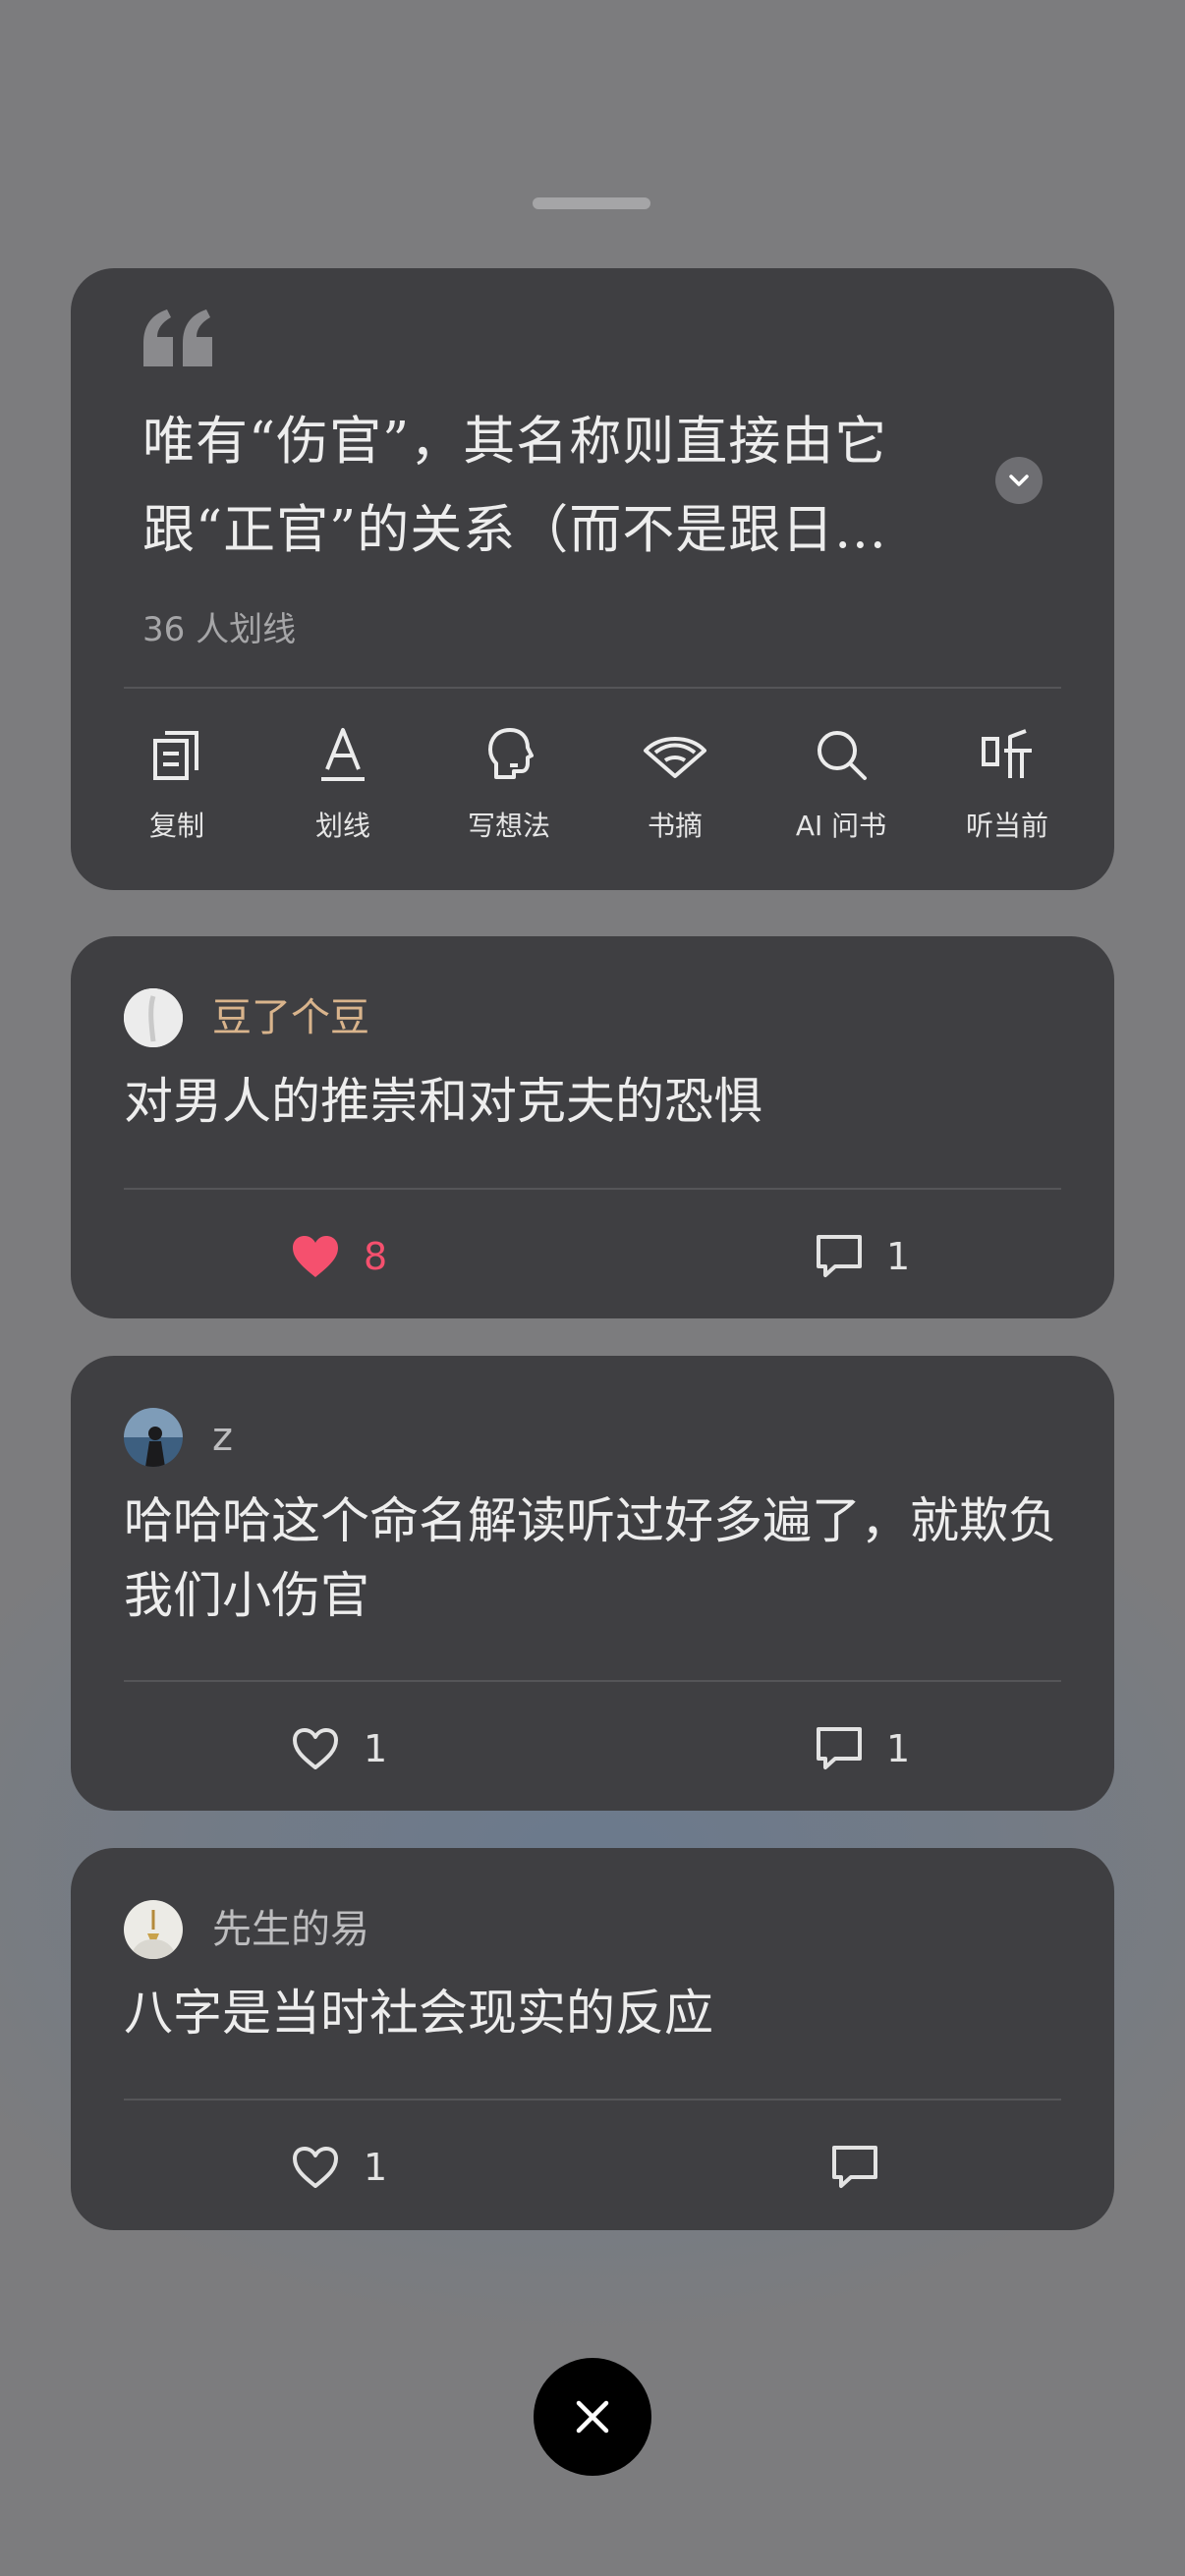 The width and height of the screenshot is (1185, 2576). Describe the element at coordinates (290, 1017) in the screenshot. I see `comment-author: 豆了个豆` at that location.